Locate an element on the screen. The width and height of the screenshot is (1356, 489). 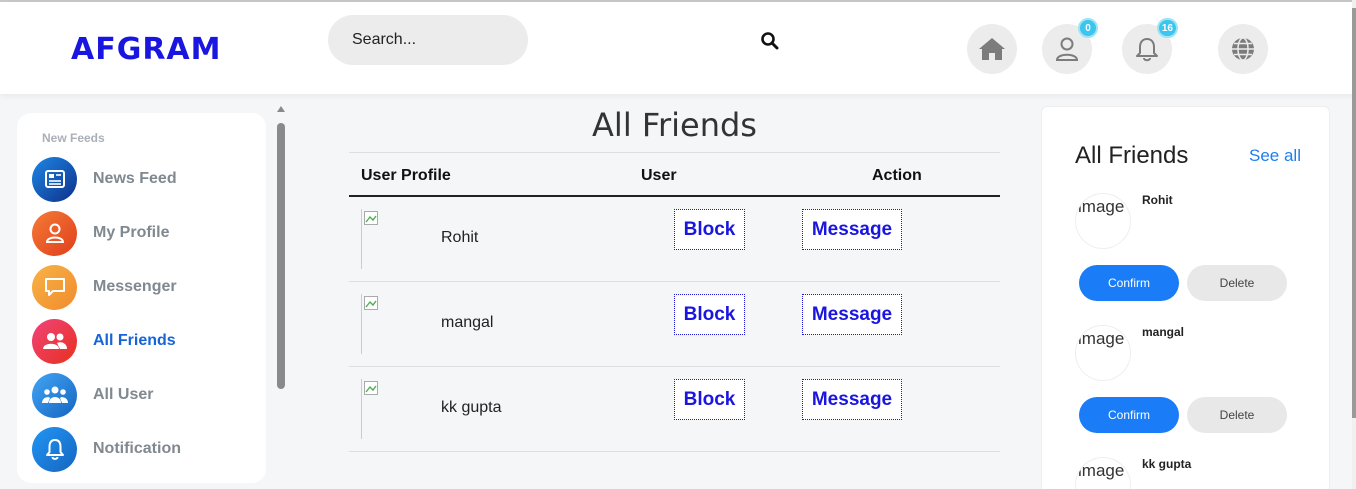
sidebar-item-label: Messenger is located at coordinates (135, 286).